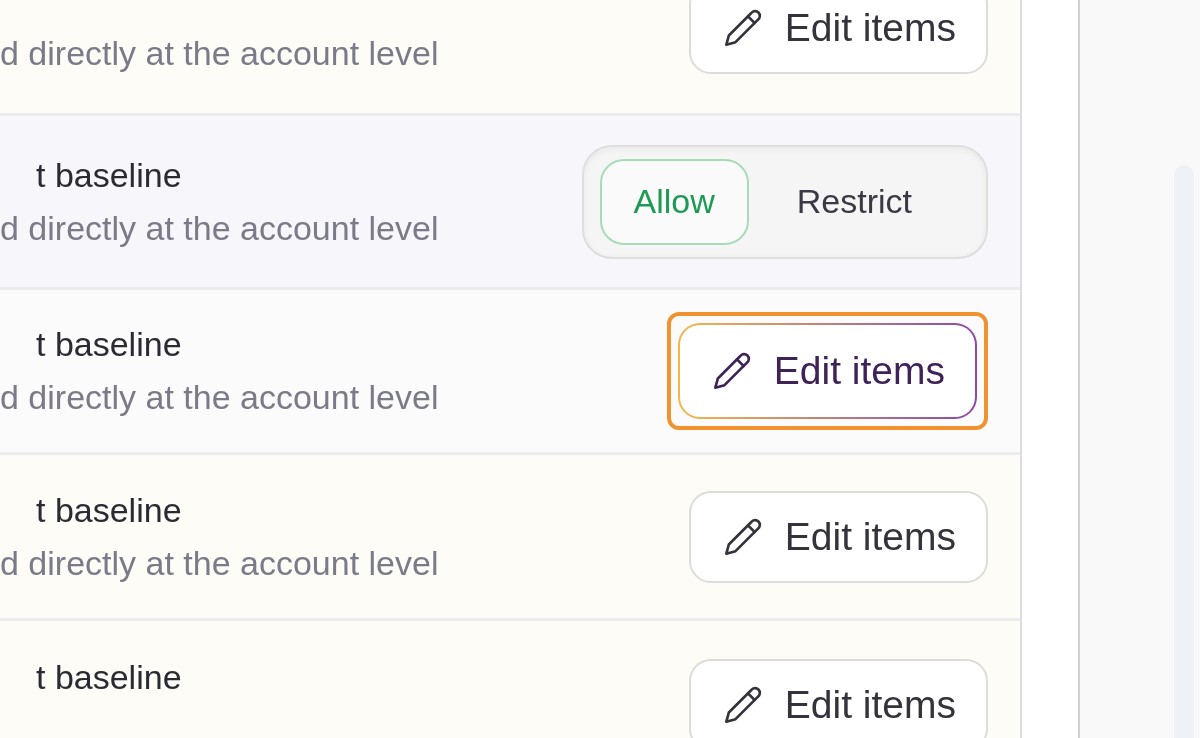 The height and width of the screenshot is (738, 1200). I want to click on segment-option: Restrict, so click(854, 201).